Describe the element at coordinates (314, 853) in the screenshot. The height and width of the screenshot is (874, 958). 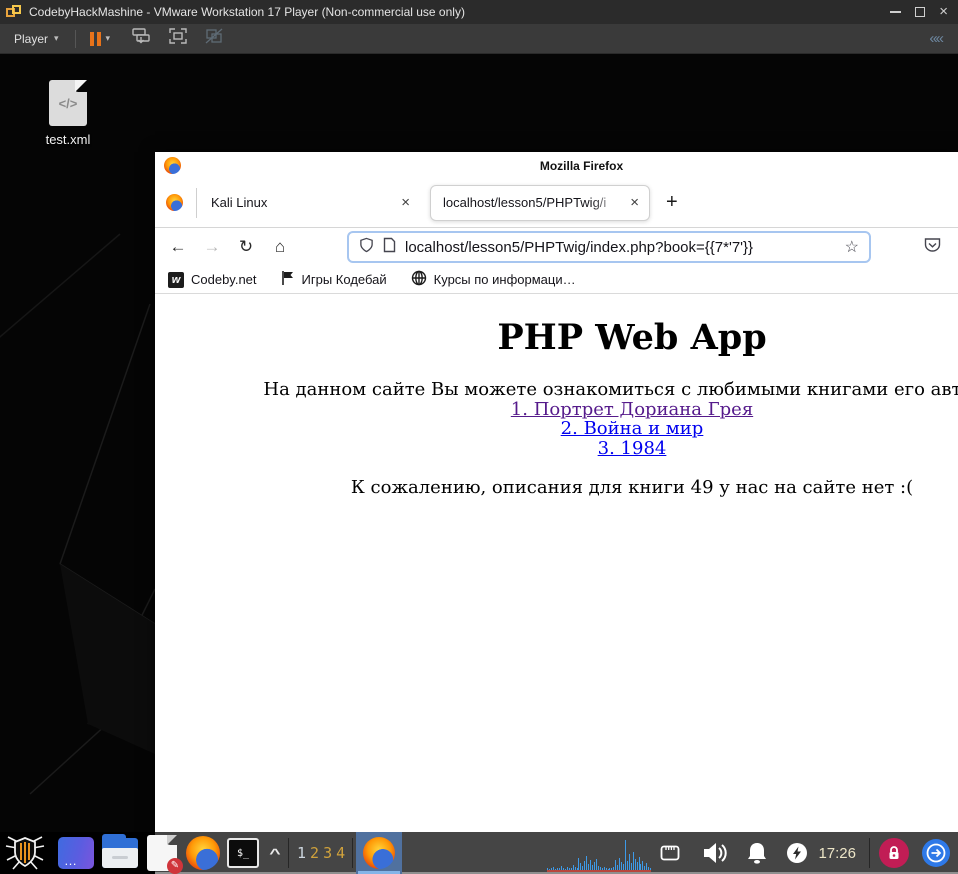
I see `workspace-2: 2` at that location.